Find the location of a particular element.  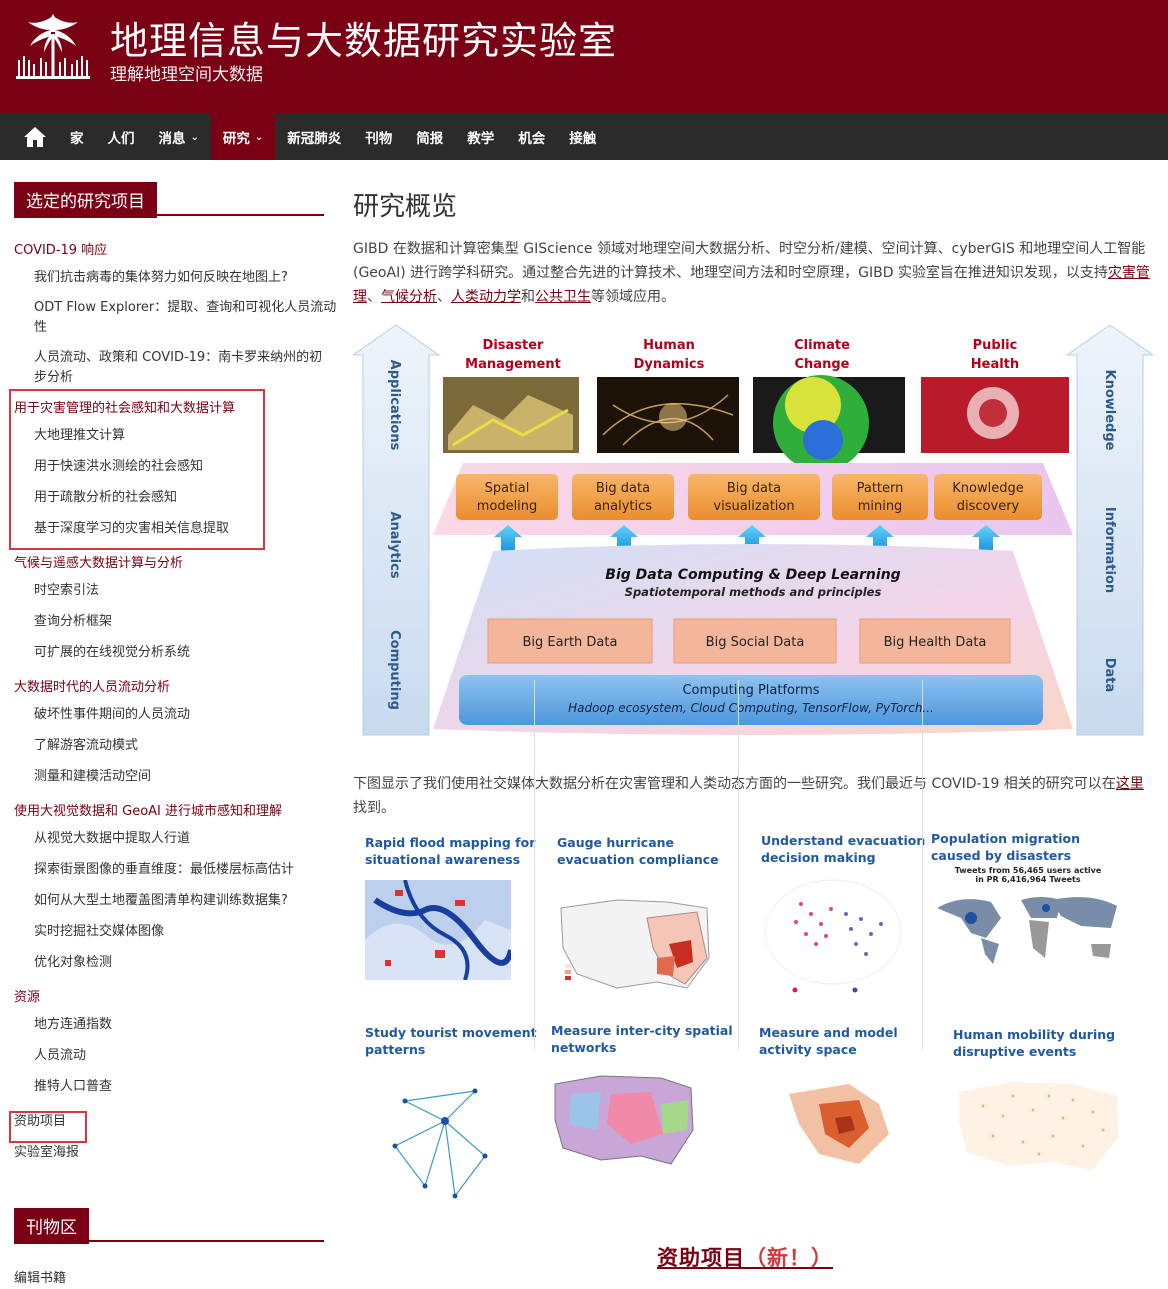

nav-label: 新冠肺炎 is located at coordinates (314, 139).